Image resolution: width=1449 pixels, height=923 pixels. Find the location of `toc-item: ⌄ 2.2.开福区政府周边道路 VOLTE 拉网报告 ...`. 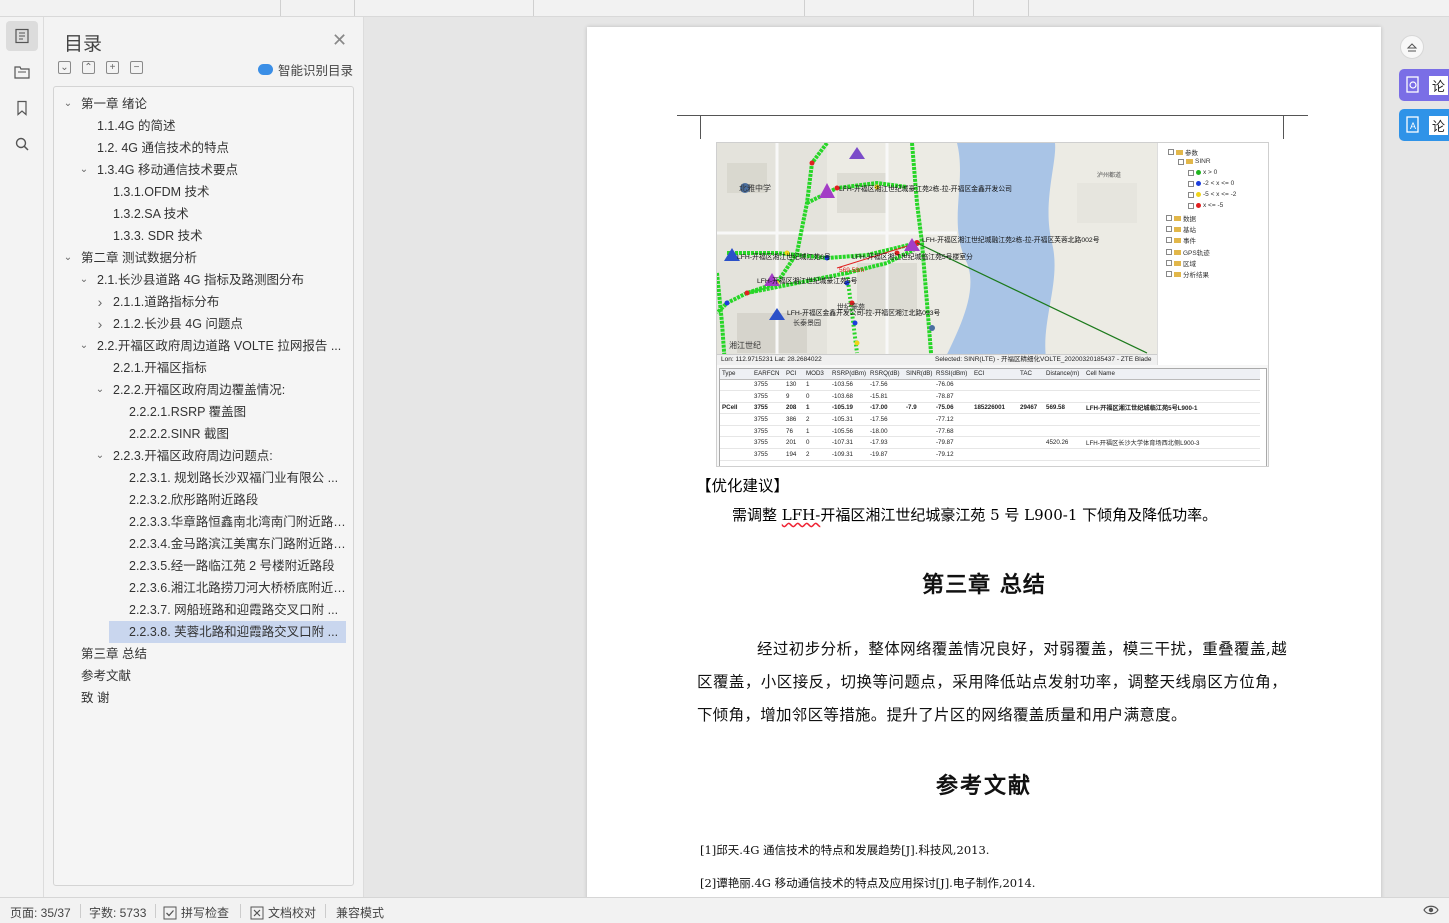

toc-item: ⌄ 2.2.开福区政府周边道路 VOLTE 拉网报告 ... is located at coordinates (204, 346).